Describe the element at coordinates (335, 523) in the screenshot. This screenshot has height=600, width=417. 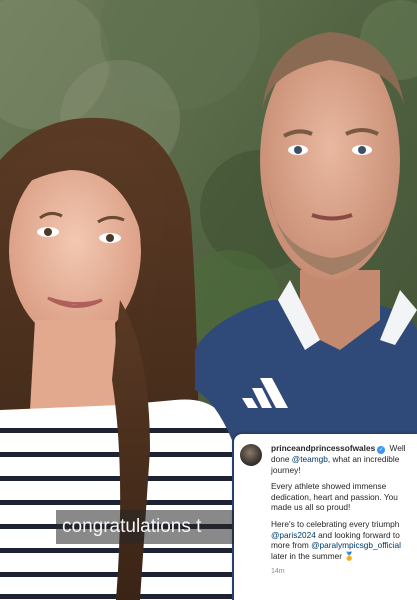
I see `caption-text-para3a: Here's to celebrating every triumph` at that location.